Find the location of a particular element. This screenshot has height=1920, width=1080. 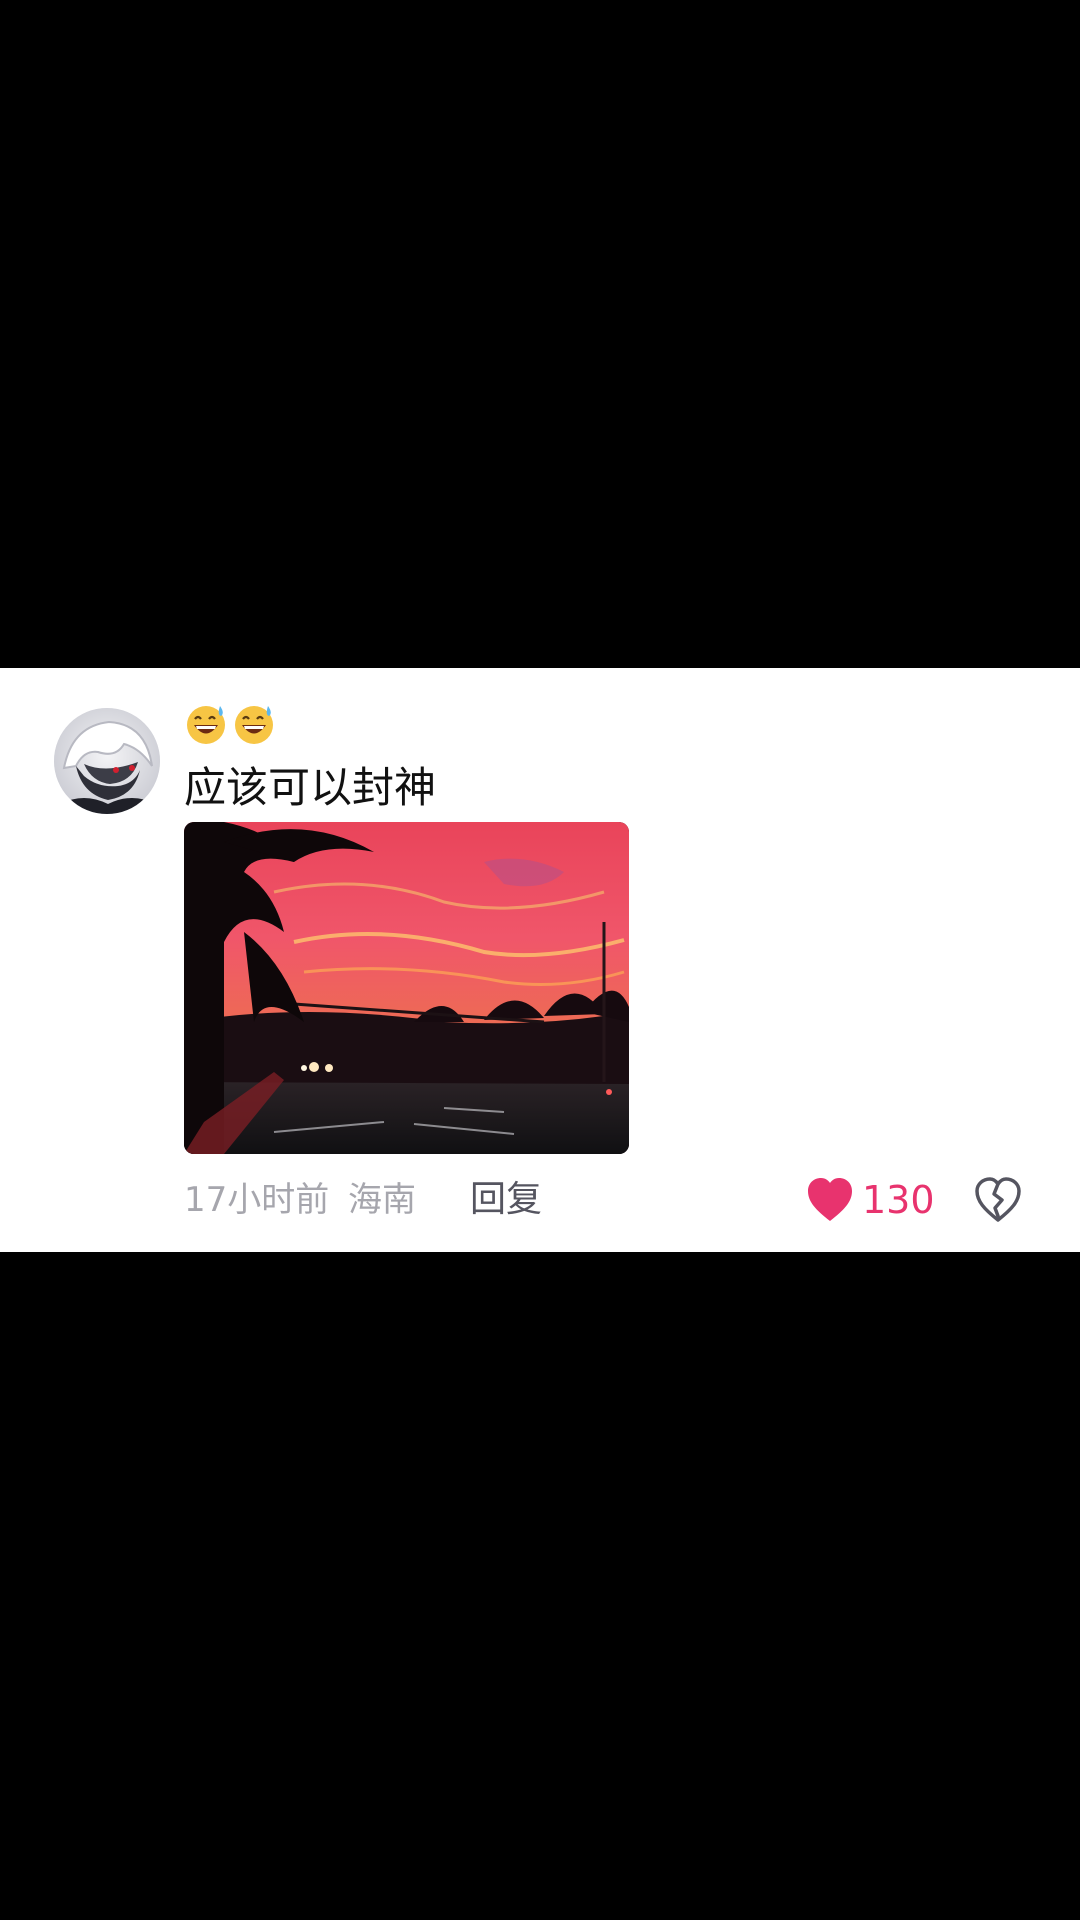

comment-meta-row: 17小时前 海南 回复 130 is located at coordinates (614, 1200).